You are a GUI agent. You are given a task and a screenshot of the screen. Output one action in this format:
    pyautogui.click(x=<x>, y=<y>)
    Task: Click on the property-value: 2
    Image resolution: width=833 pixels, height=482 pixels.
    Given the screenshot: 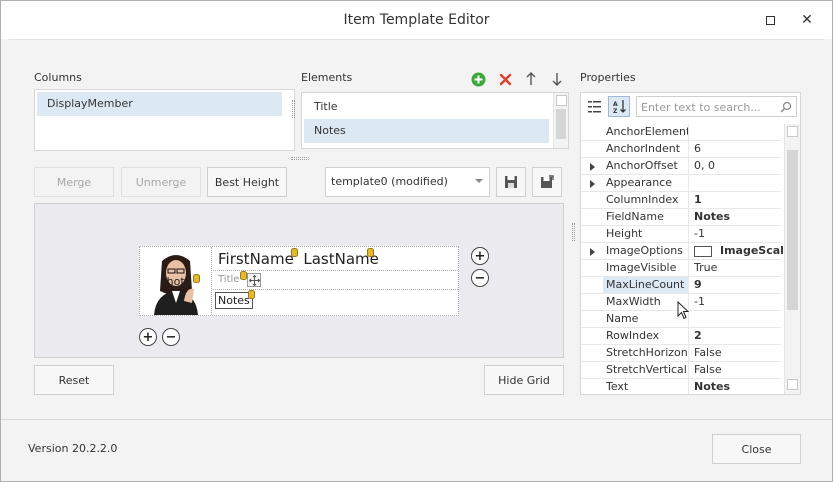 What is the action you would take?
    pyautogui.click(x=736, y=336)
    